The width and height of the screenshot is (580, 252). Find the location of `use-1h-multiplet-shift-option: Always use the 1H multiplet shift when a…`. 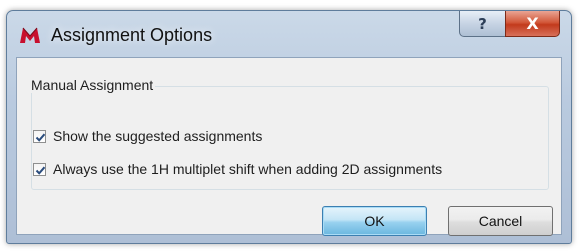

use-1h-multiplet-shift-option: Always use the 1H multiplet shift when a… is located at coordinates (237, 169).